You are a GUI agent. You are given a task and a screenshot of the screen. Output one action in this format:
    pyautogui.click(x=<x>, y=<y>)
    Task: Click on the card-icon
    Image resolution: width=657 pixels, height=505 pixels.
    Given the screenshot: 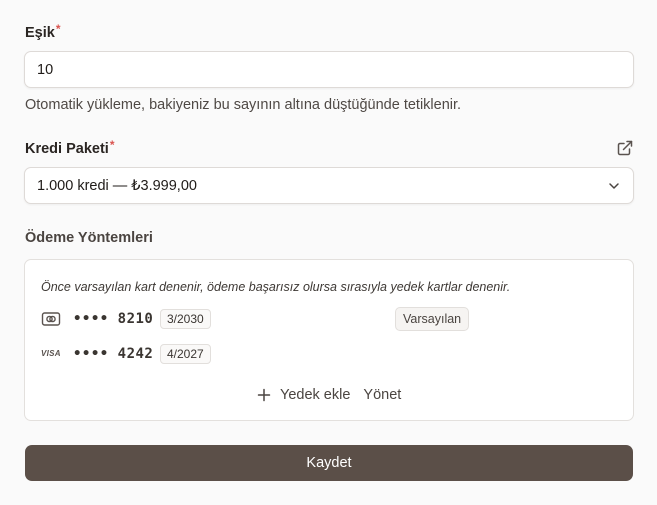 What is the action you would take?
    pyautogui.click(x=51, y=319)
    